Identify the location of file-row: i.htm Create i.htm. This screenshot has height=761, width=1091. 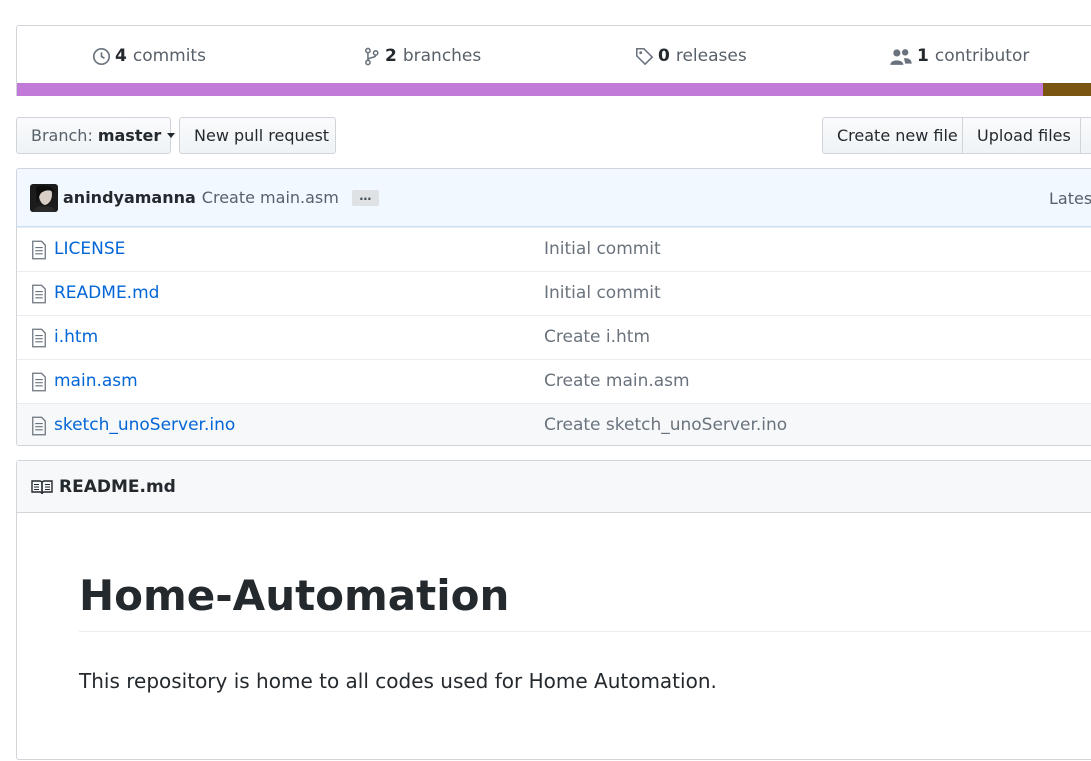
(554, 337).